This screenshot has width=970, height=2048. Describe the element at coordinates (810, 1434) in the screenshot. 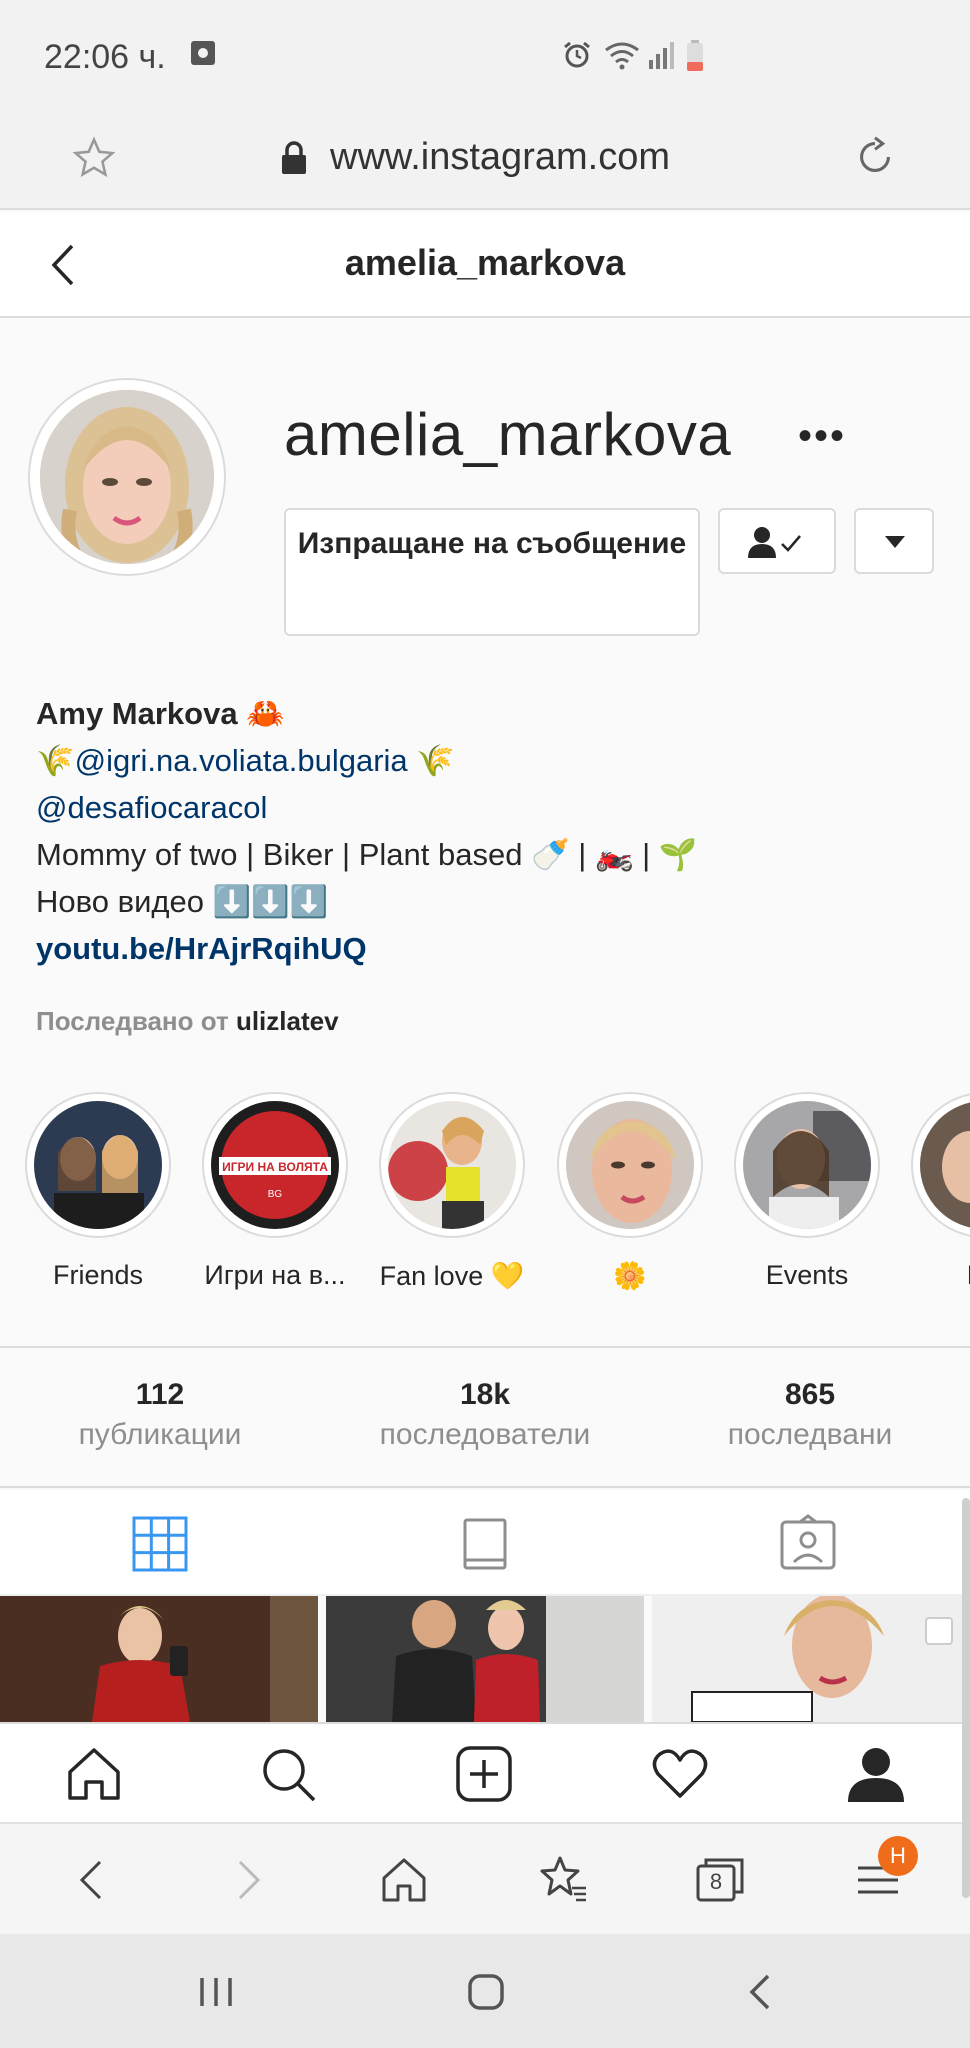

I see `following-label: последвани` at that location.